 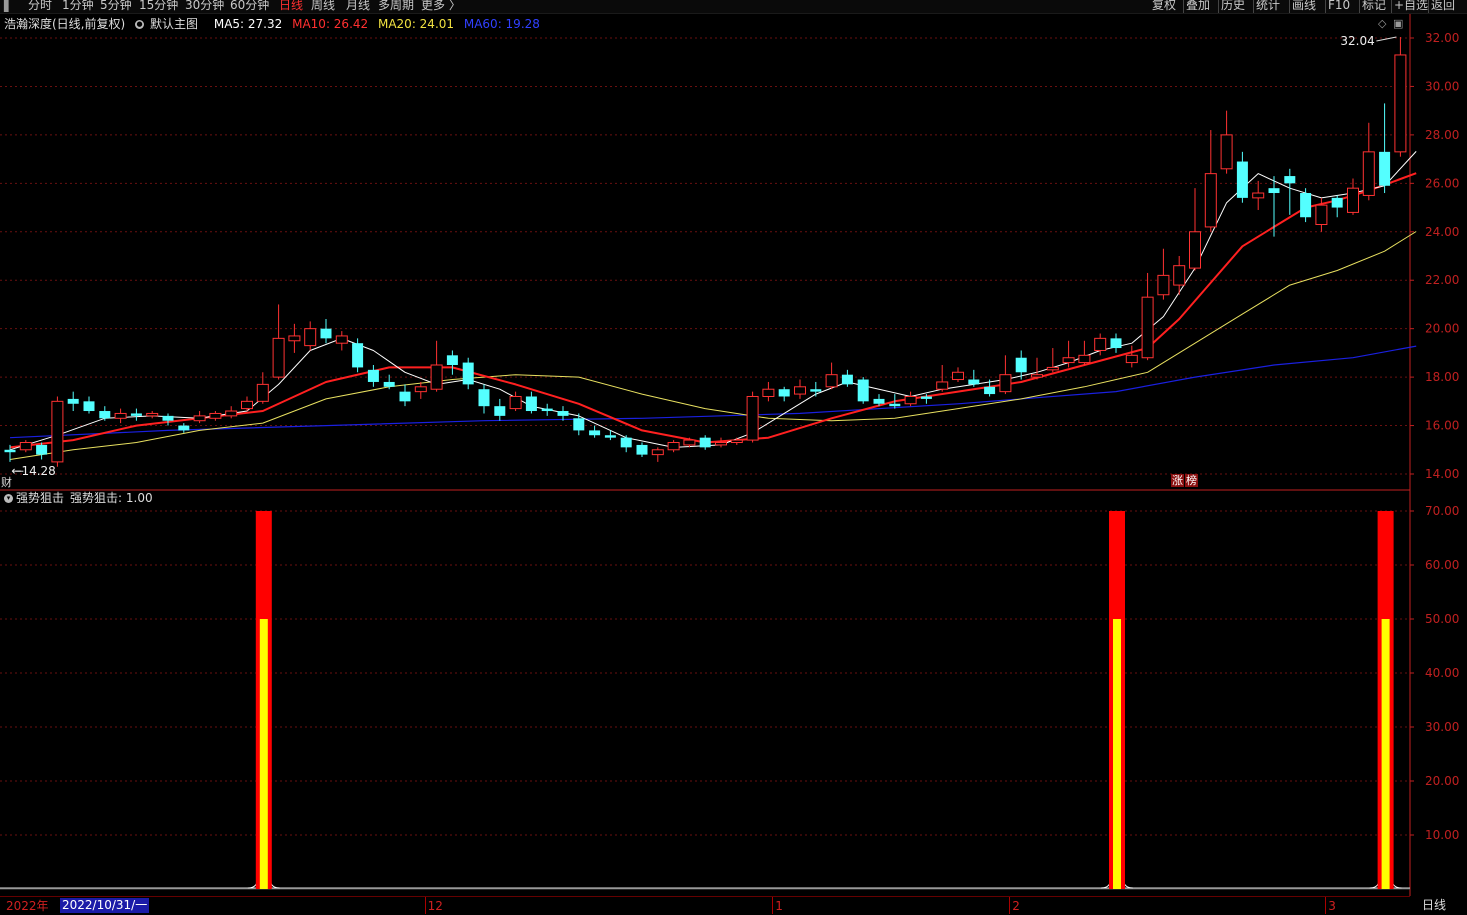 I want to click on toolbar-button: 标记, so click(x=1374, y=6).